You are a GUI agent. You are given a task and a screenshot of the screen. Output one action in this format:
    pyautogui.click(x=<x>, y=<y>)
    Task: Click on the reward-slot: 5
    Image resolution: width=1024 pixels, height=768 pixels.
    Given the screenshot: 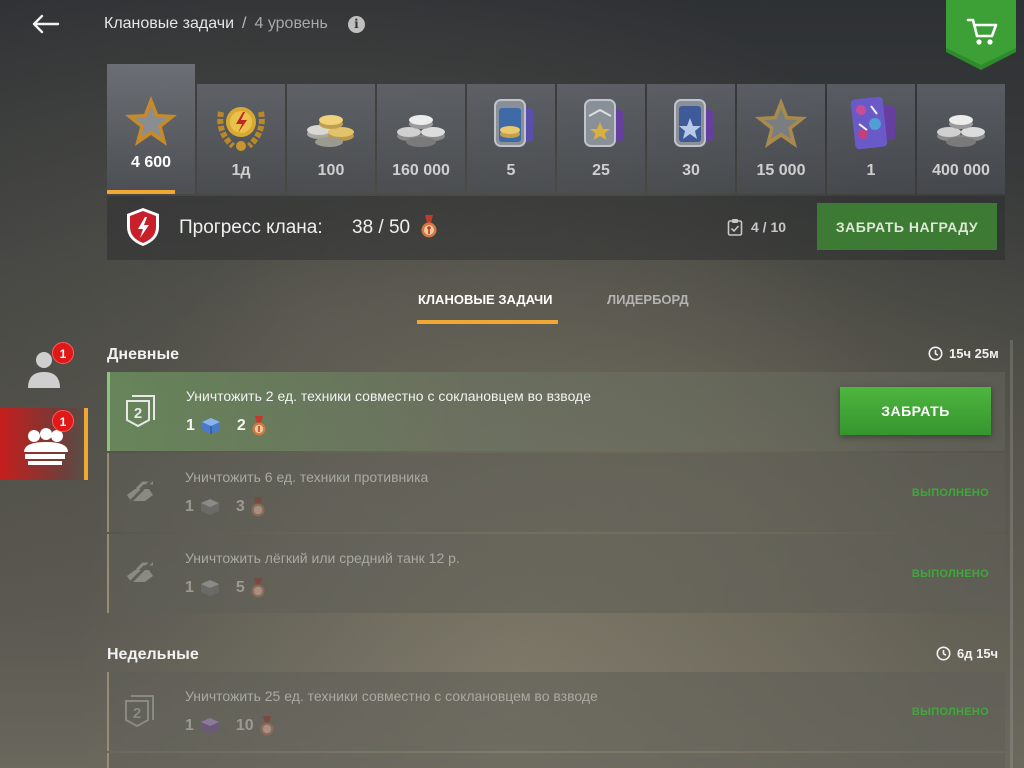 What is the action you would take?
    pyautogui.click(x=511, y=139)
    